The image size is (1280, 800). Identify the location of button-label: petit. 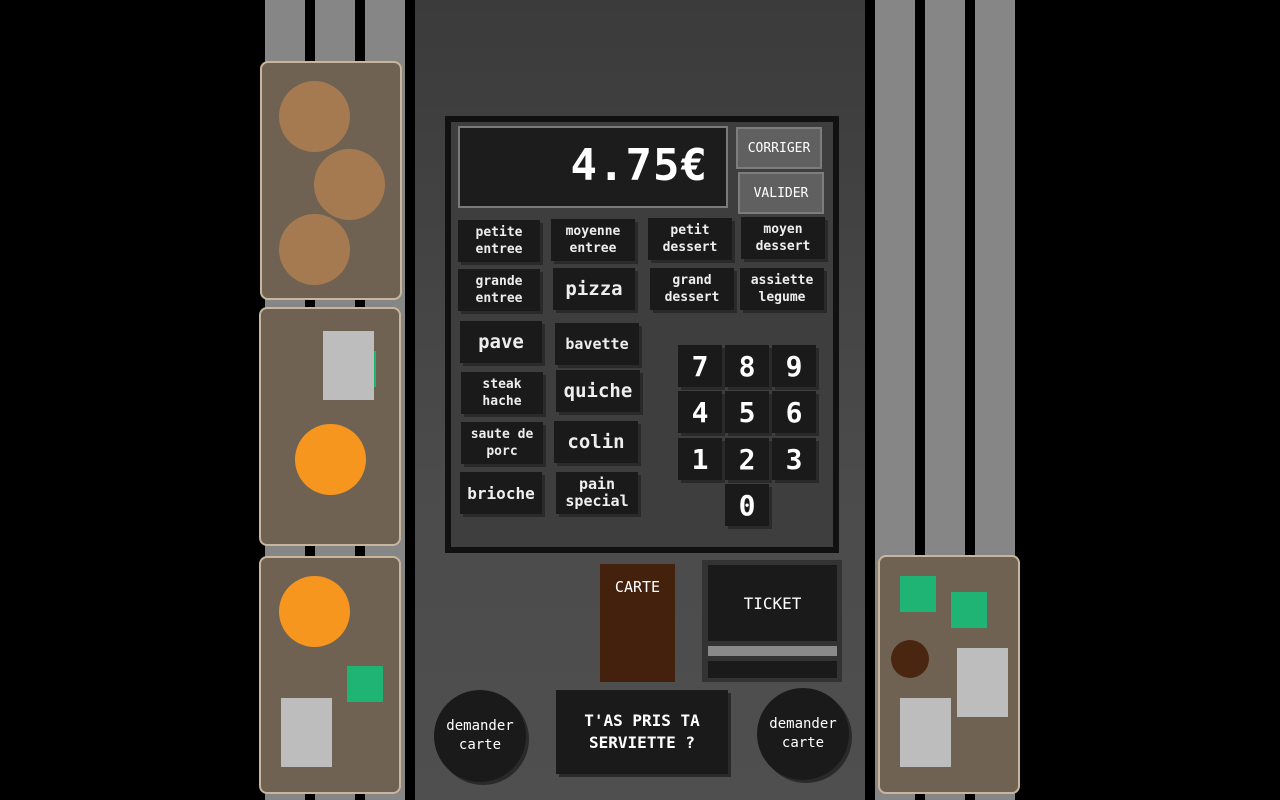
(690, 230).